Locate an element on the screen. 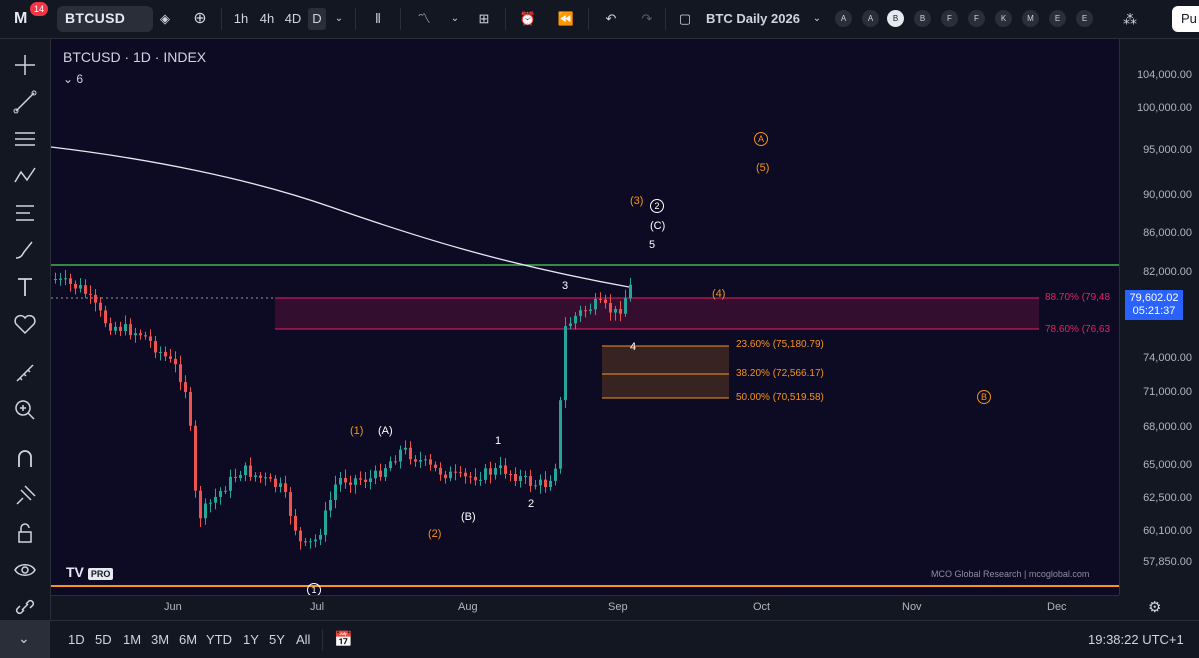 Image resolution: width=1199 pixels, height=658 pixels. crosshair-icon is located at coordinates (25, 65).